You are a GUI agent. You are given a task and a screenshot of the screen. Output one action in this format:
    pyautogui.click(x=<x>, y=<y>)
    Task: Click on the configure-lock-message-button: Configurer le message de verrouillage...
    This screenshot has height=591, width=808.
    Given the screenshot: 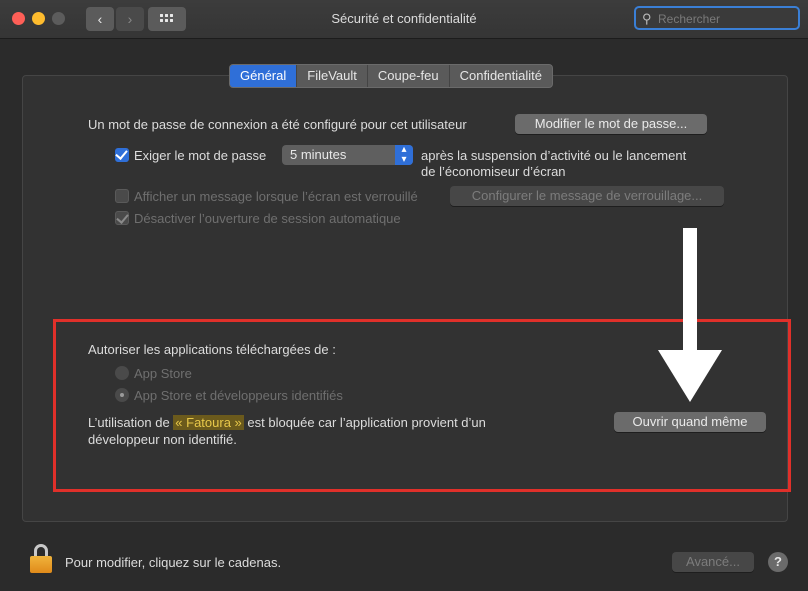 What is the action you would take?
    pyautogui.click(x=587, y=196)
    